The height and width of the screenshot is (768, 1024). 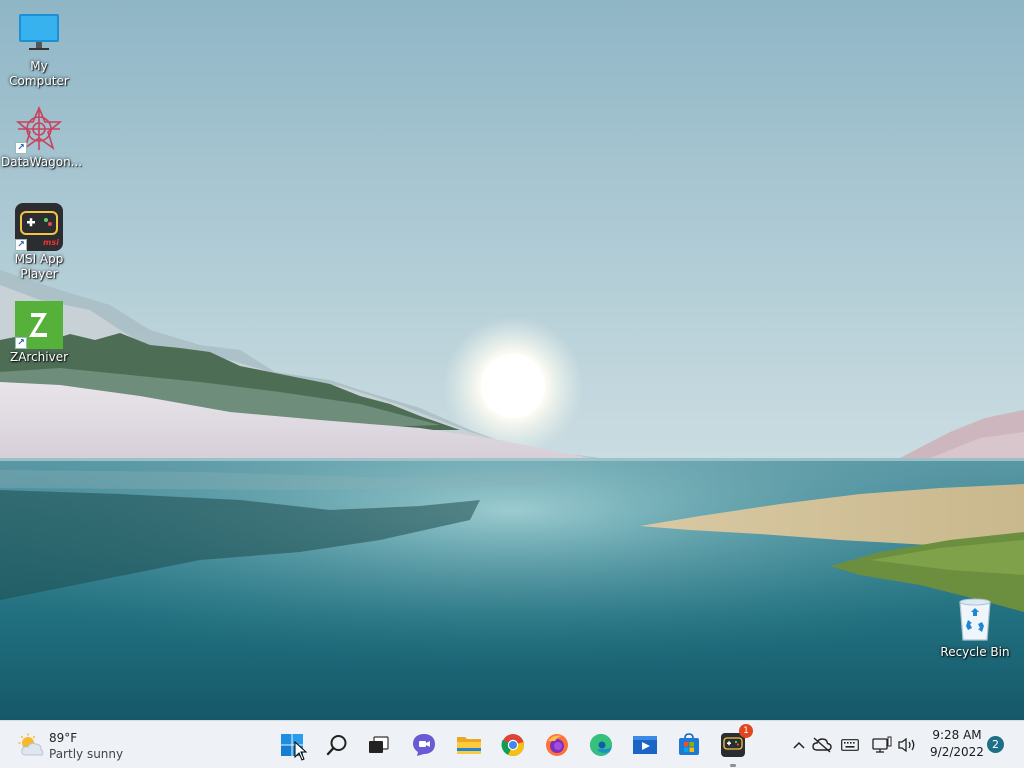 I want to click on weather-widget: 89°F Partly sunny, so click(x=76, y=745).